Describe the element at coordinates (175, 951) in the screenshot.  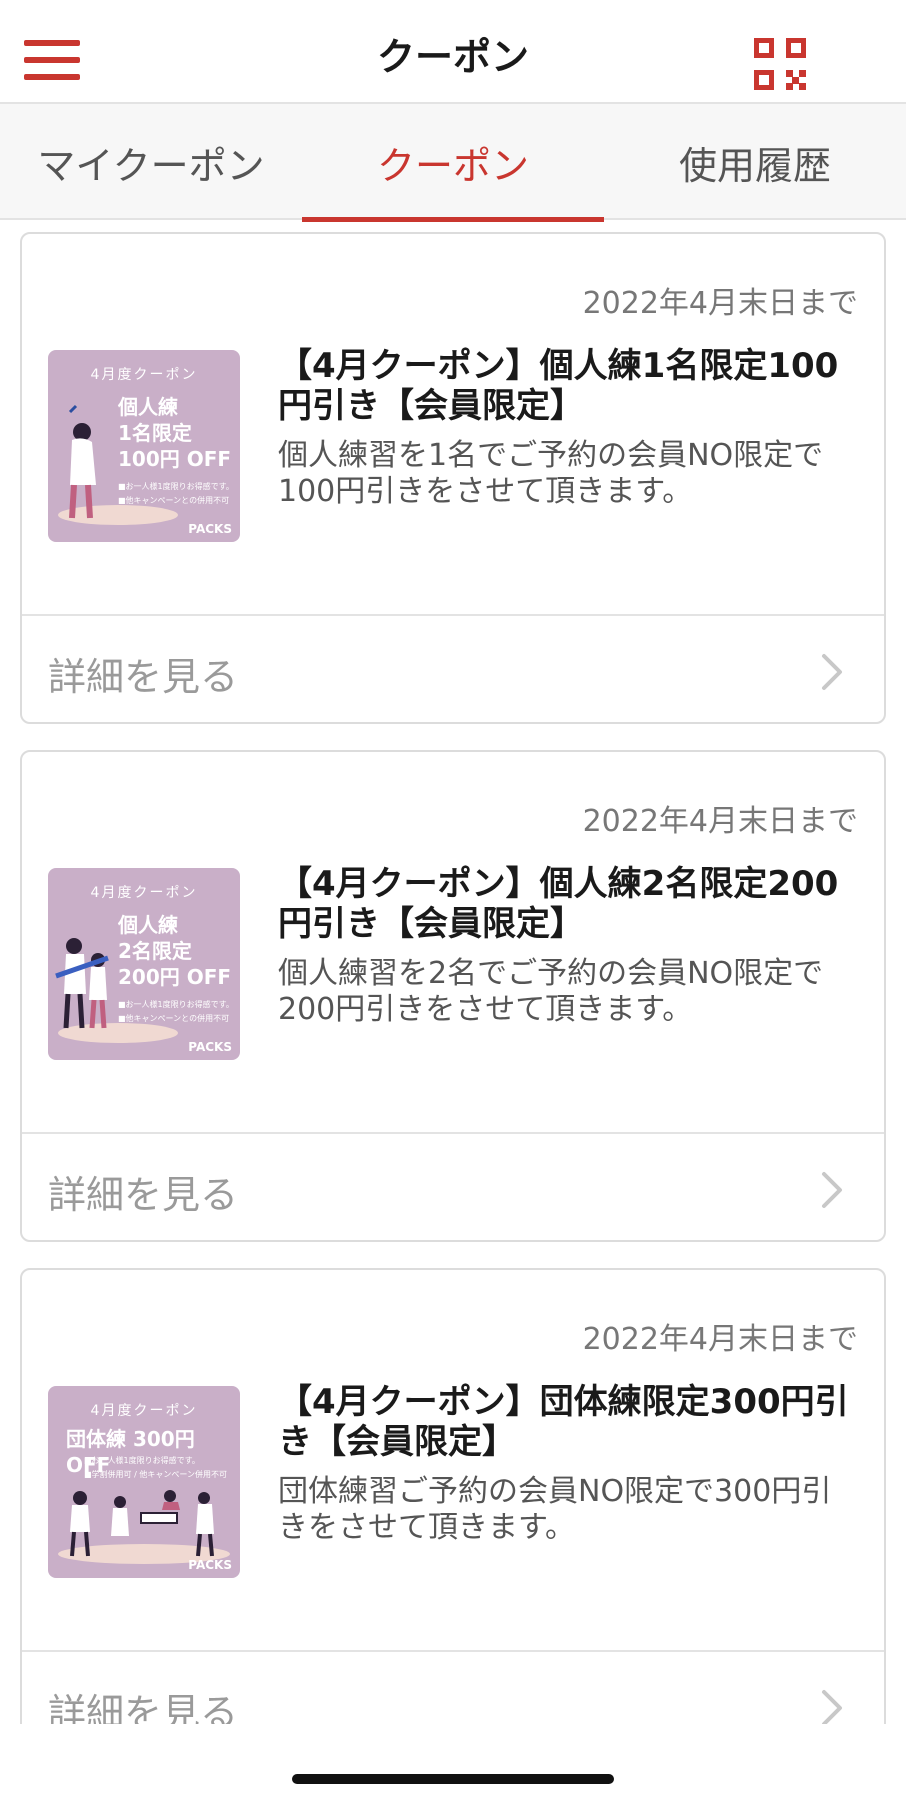
I see `thumb-headline: 個人練 2名限定 200円 OFF` at that location.